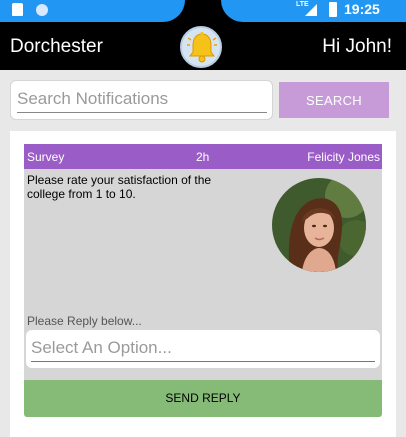 Image resolution: width=406 pixels, height=437 pixels. I want to click on notification-author: Felicity Jones, so click(343, 157).